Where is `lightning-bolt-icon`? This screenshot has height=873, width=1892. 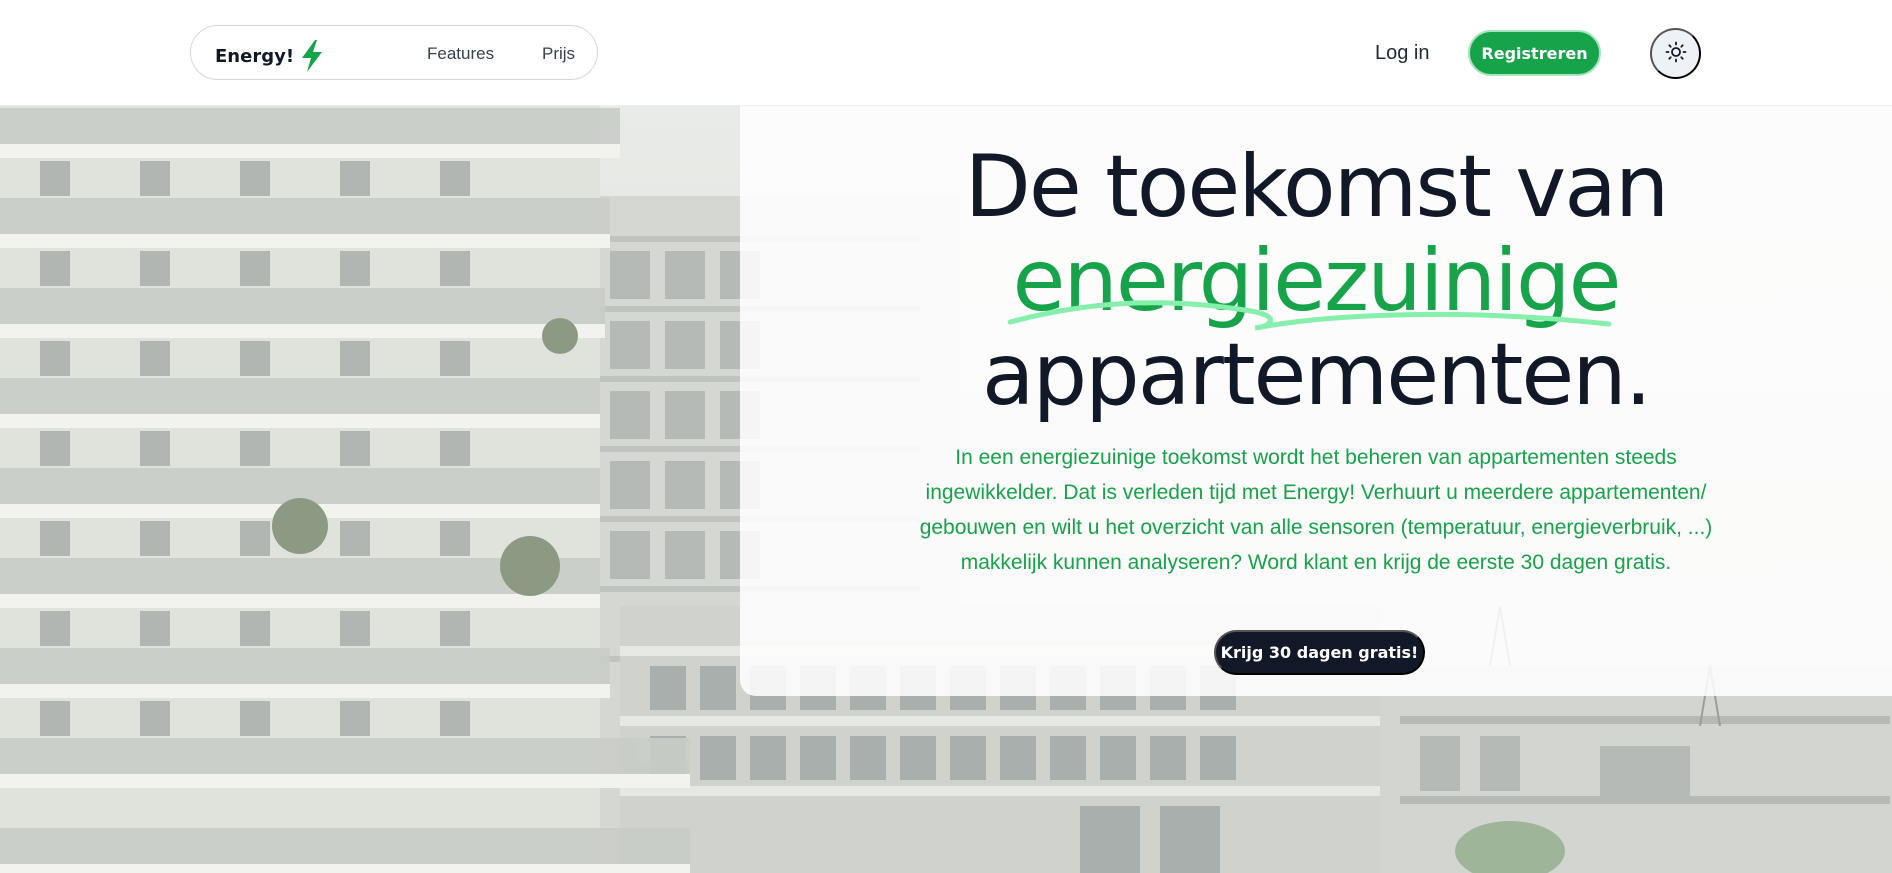
lightning-bolt-icon is located at coordinates (312, 56).